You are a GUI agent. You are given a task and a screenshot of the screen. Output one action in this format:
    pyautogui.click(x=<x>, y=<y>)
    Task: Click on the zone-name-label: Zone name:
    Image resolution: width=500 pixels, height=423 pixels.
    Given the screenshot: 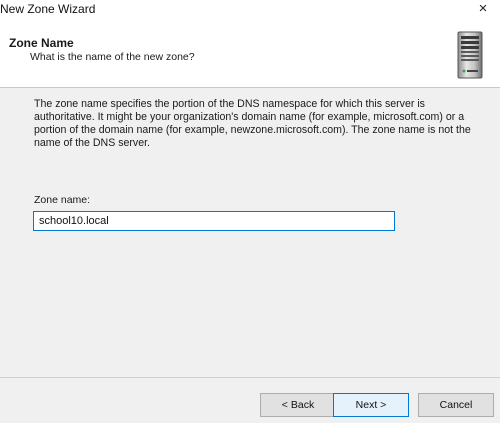 What is the action you would take?
    pyautogui.click(x=62, y=200)
    